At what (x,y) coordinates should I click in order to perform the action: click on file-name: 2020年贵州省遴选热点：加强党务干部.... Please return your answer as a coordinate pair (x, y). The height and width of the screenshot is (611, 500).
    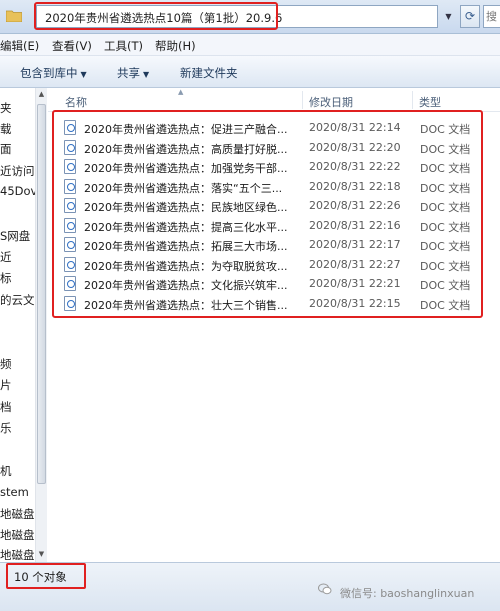
    Looking at the image, I should click on (186, 168).